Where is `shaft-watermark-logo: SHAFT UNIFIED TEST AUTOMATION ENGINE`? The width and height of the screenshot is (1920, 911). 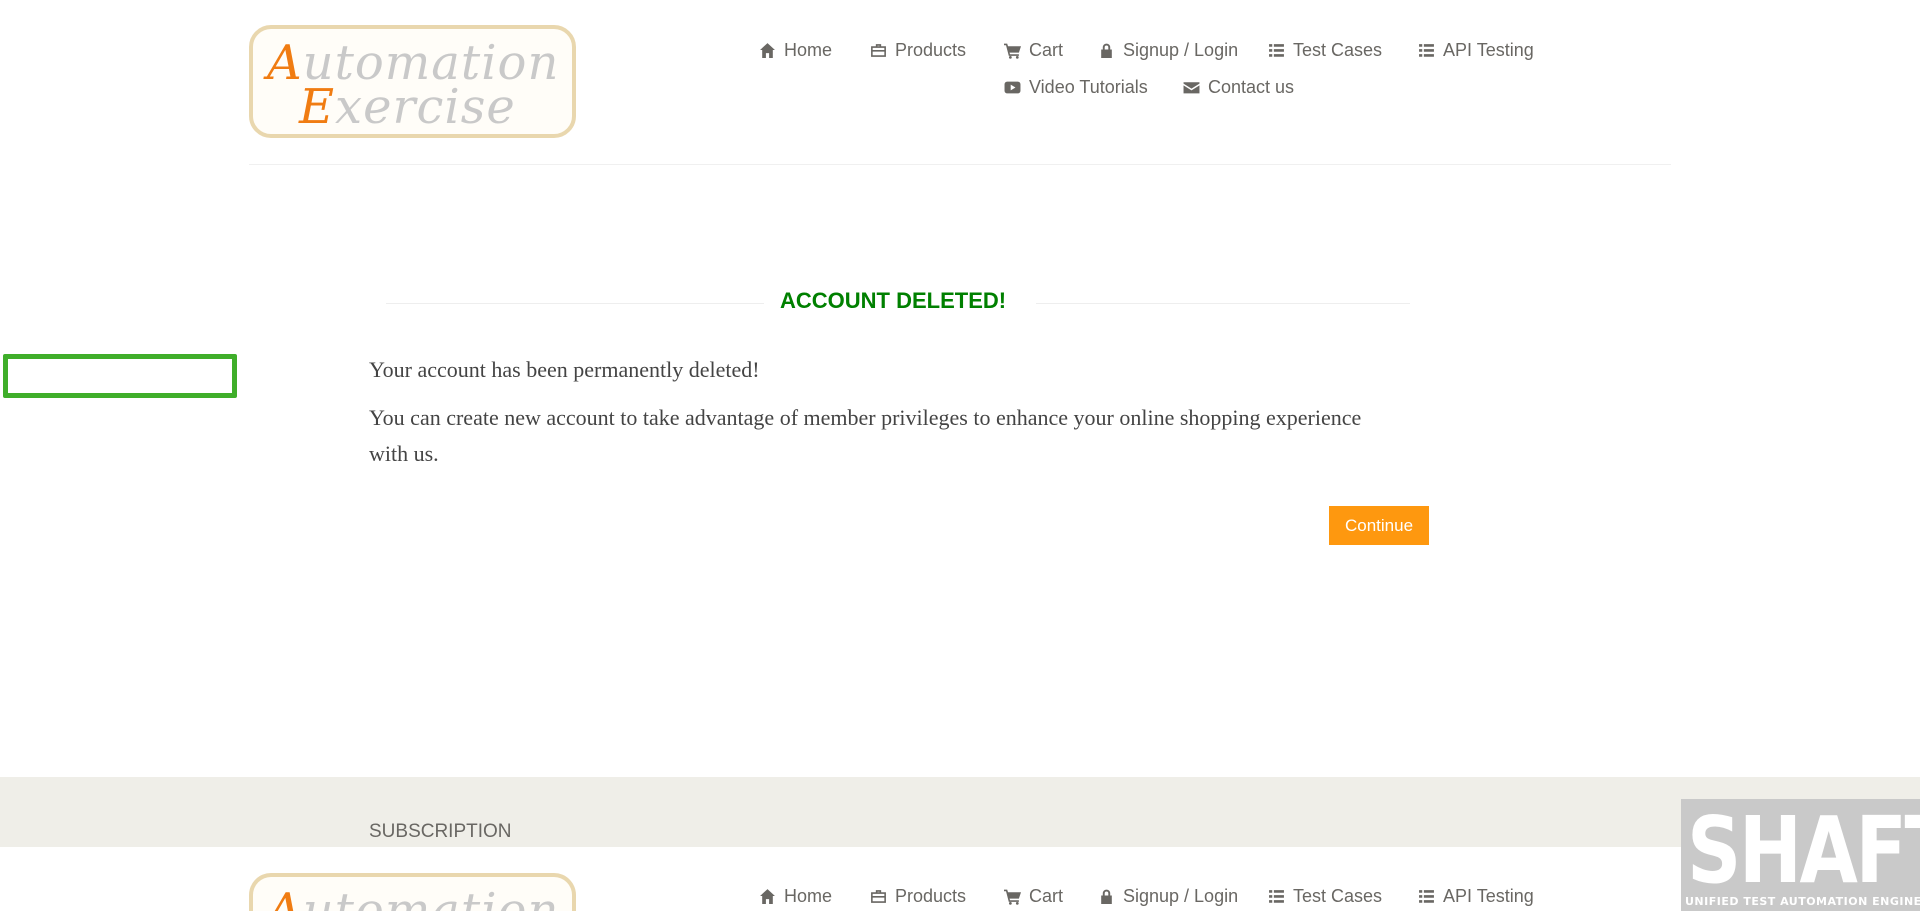 shaft-watermark-logo: SHAFT UNIFIED TEST AUTOMATION ENGINE is located at coordinates (1800, 855).